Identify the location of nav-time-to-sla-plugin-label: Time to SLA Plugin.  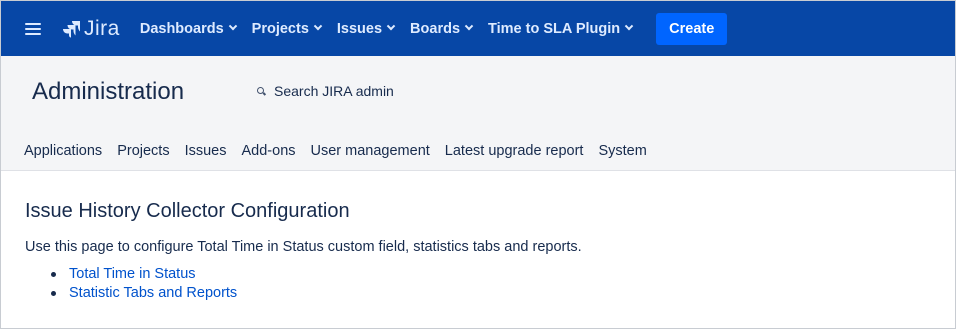
(554, 28).